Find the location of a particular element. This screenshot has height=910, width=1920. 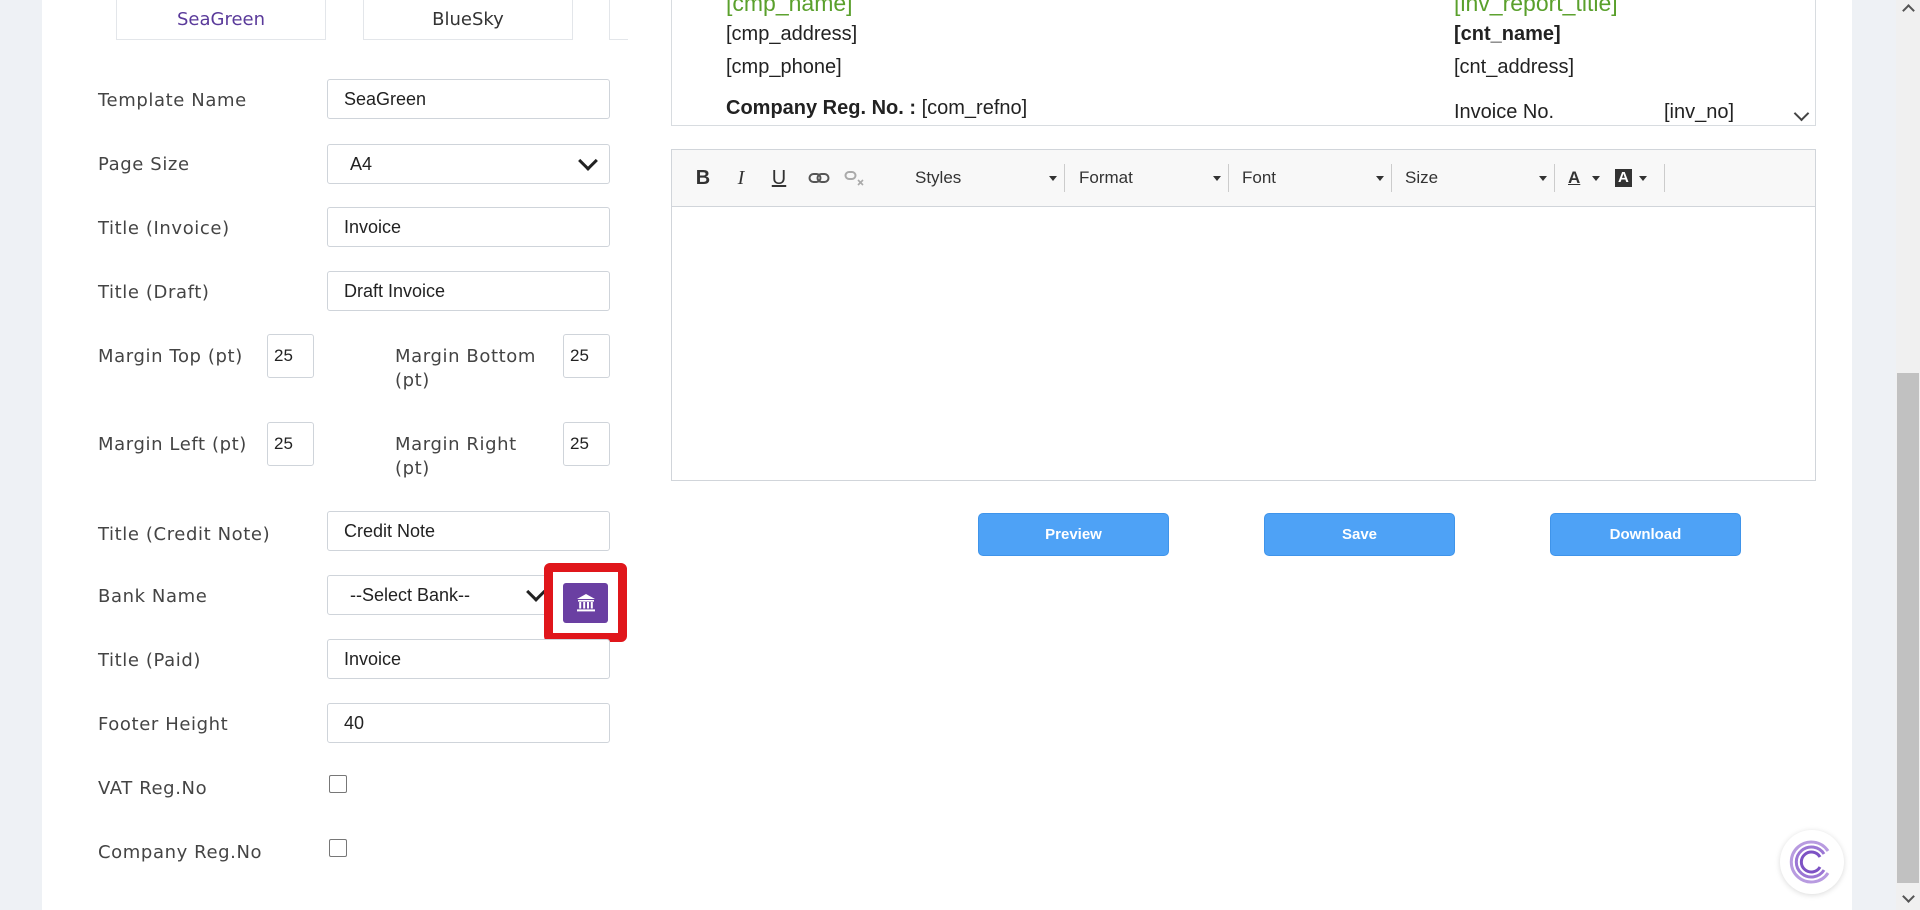

margin-left-input: 25 is located at coordinates (290, 444).